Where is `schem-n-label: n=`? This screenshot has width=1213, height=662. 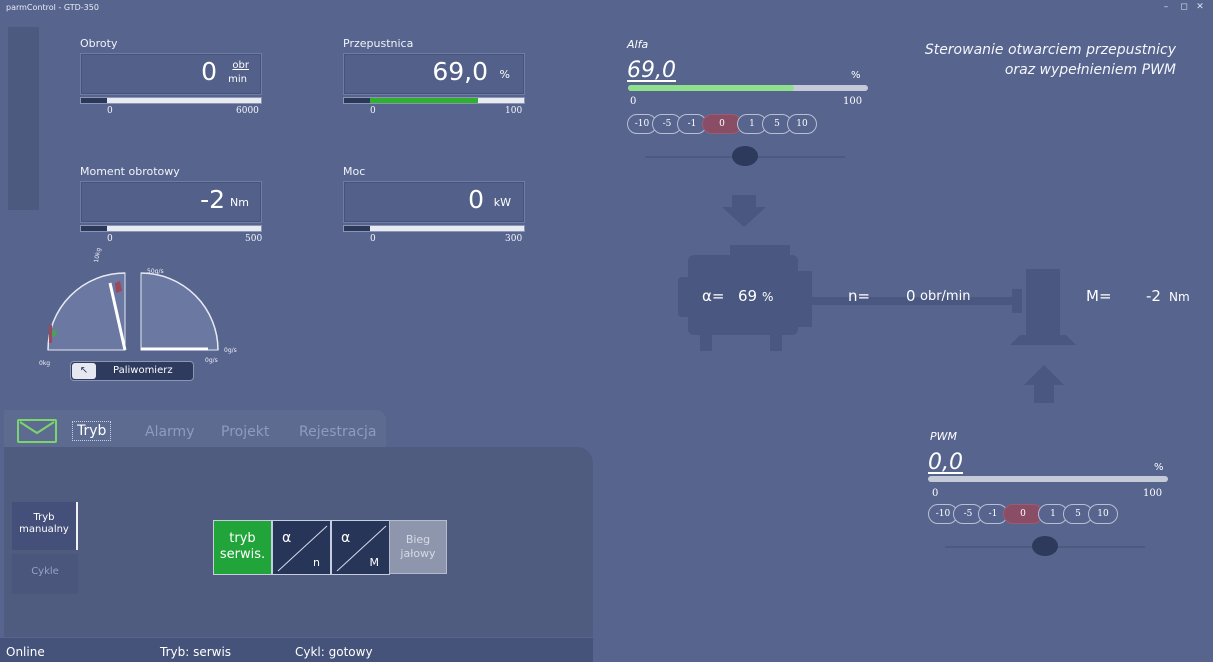 schem-n-label: n= is located at coordinates (859, 296).